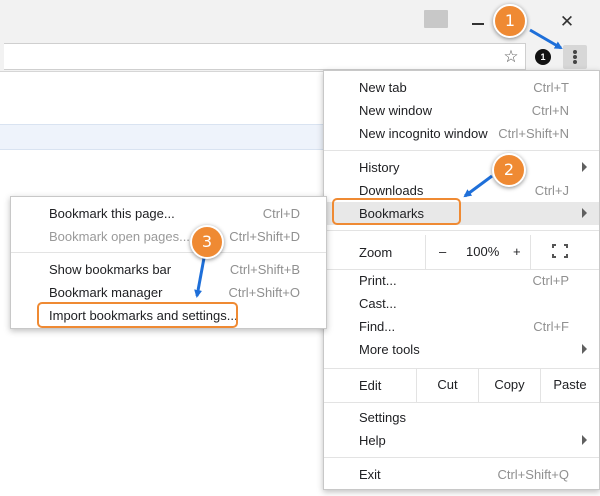  I want to click on menu-item-label: More tools, so click(389, 349).